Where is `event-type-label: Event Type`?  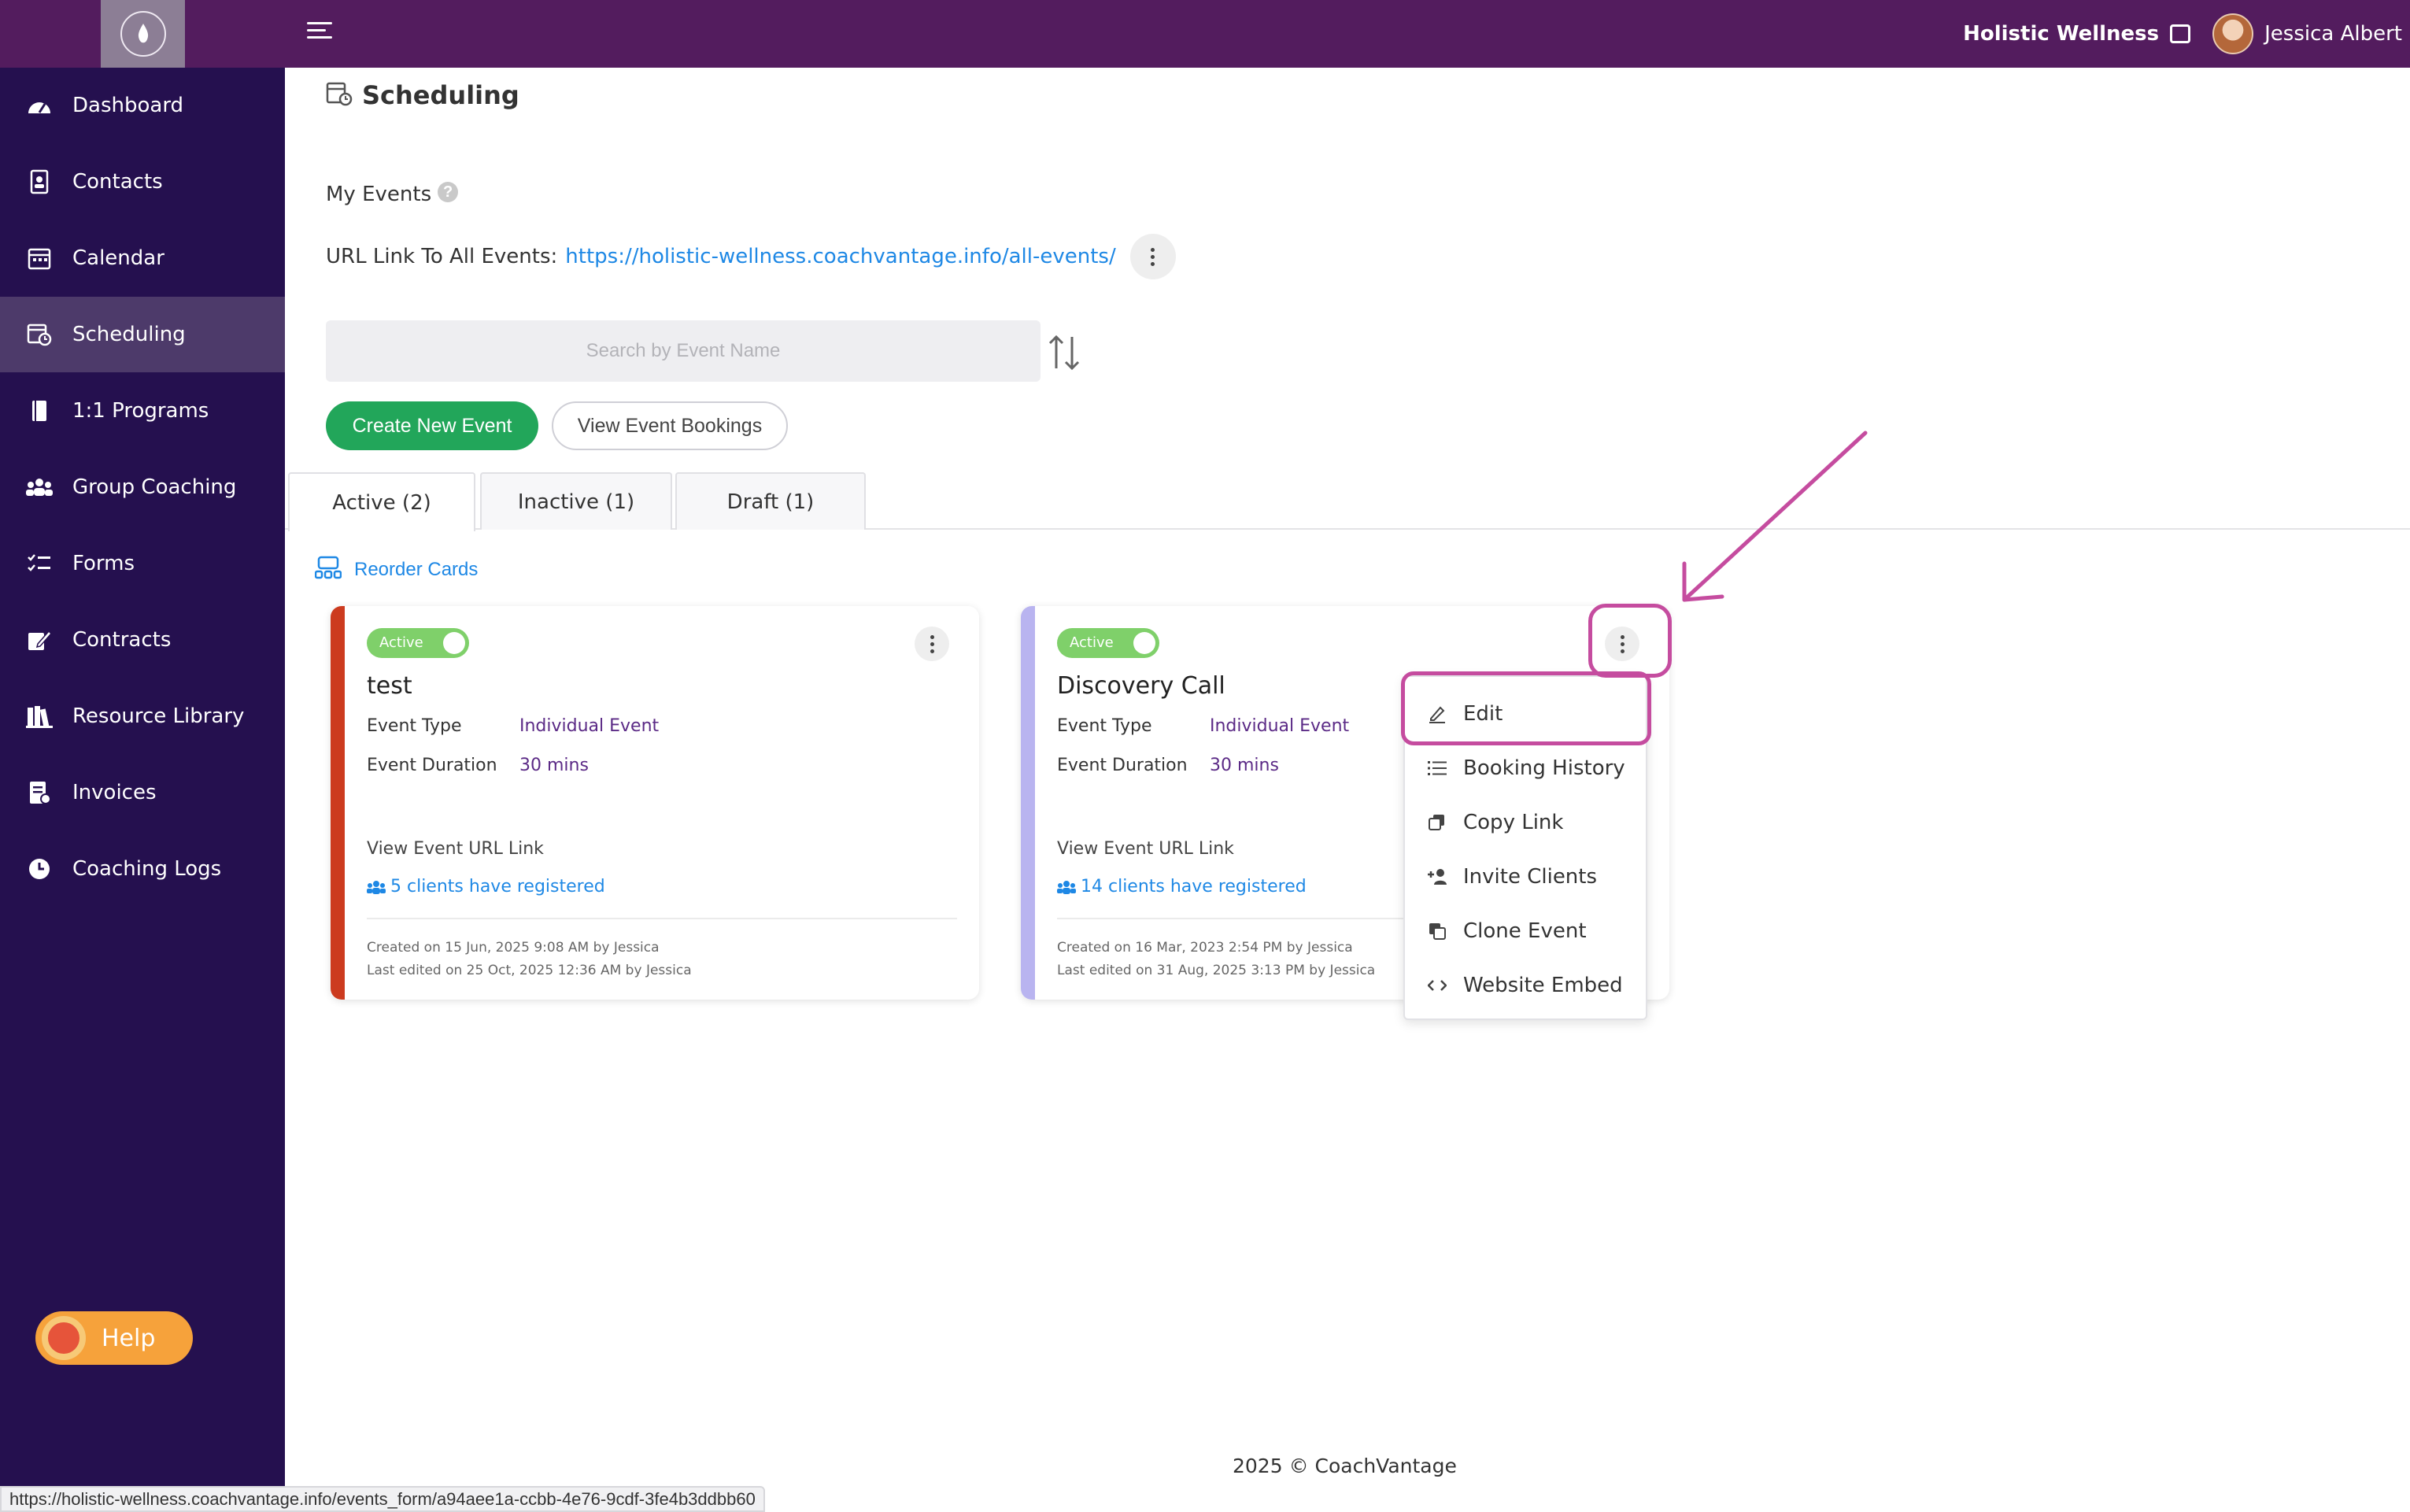
event-type-label: Event Type is located at coordinates (1104, 726).